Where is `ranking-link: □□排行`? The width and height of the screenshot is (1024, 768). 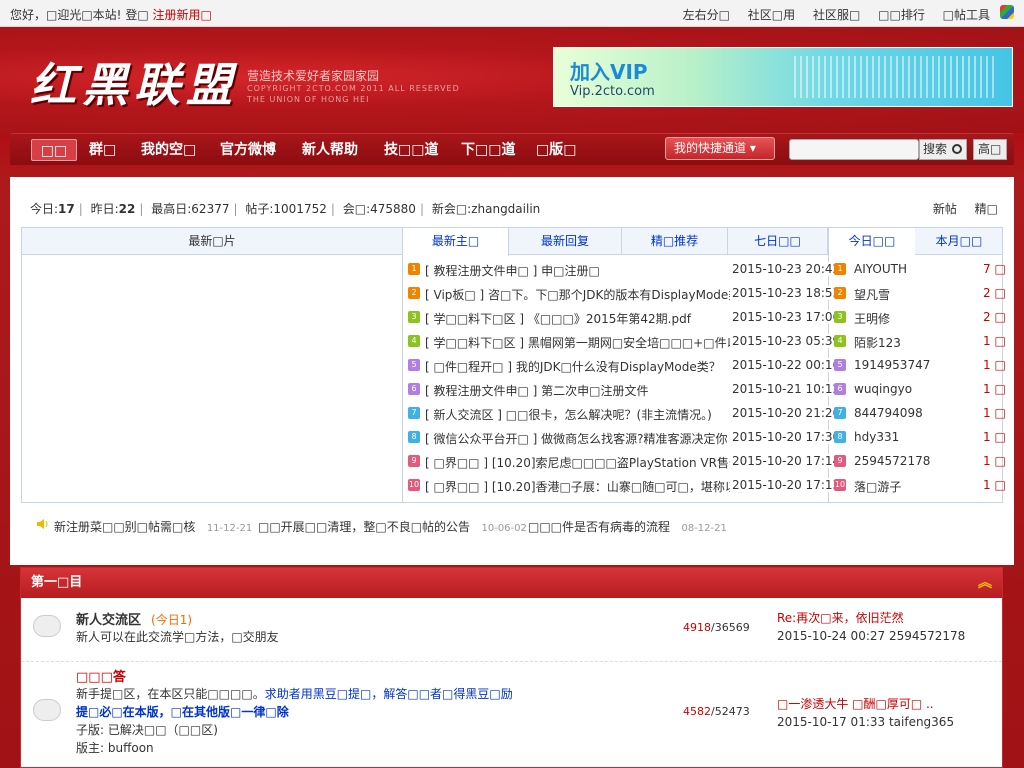
ranking-link: □□排行 is located at coordinates (901, 15).